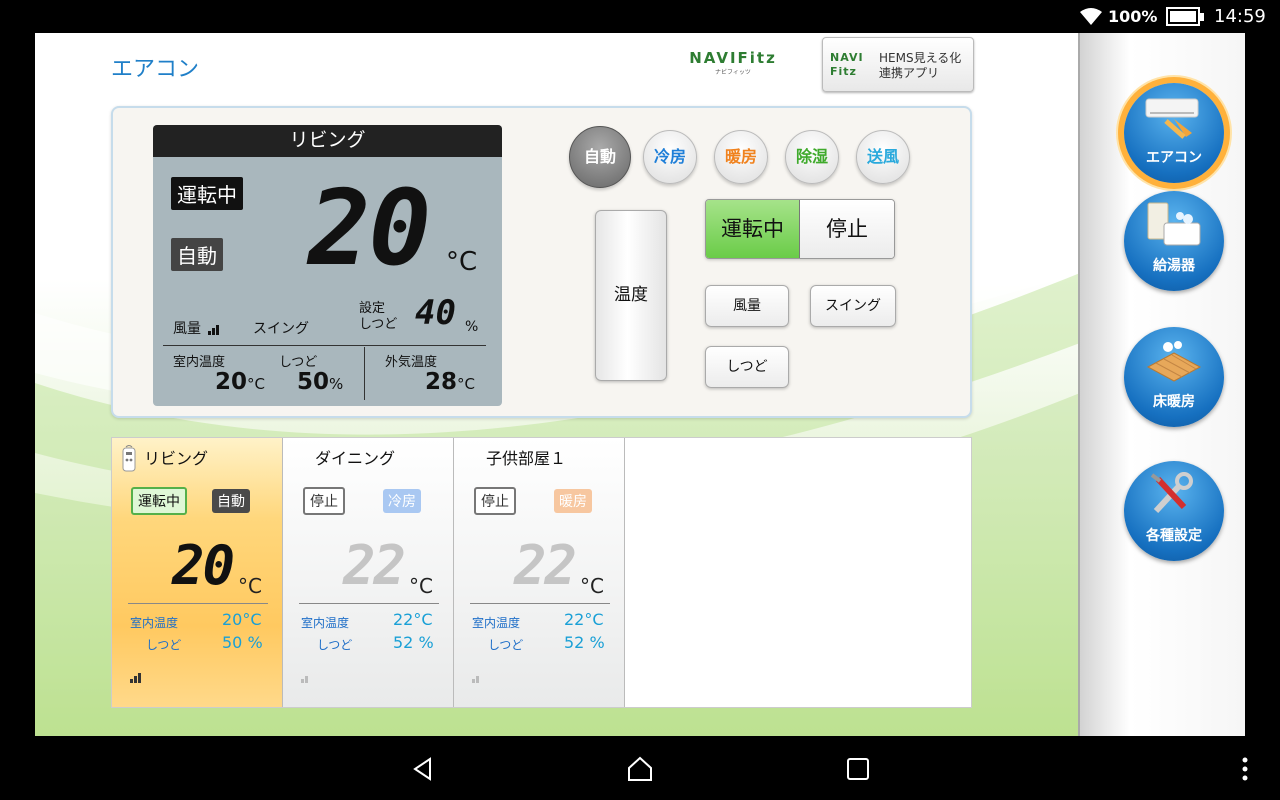 Image resolution: width=1280 pixels, height=800 pixels. What do you see at coordinates (203, 565) in the screenshot?
I see `room-set-temp: 20` at bounding box center [203, 565].